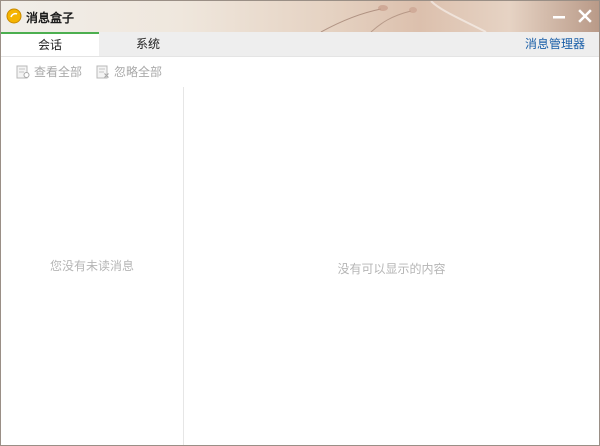 This screenshot has height=446, width=600. What do you see at coordinates (58, 72) in the screenshot?
I see `view-all-label: 查看全部` at bounding box center [58, 72].